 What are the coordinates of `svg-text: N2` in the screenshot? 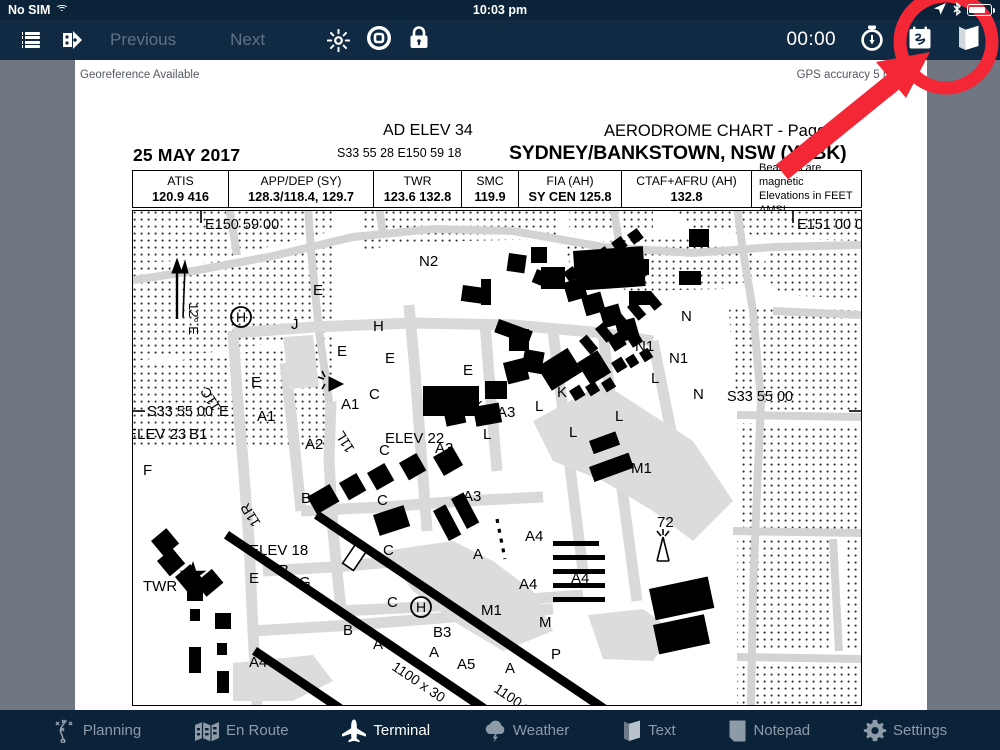 It's located at (428, 261).